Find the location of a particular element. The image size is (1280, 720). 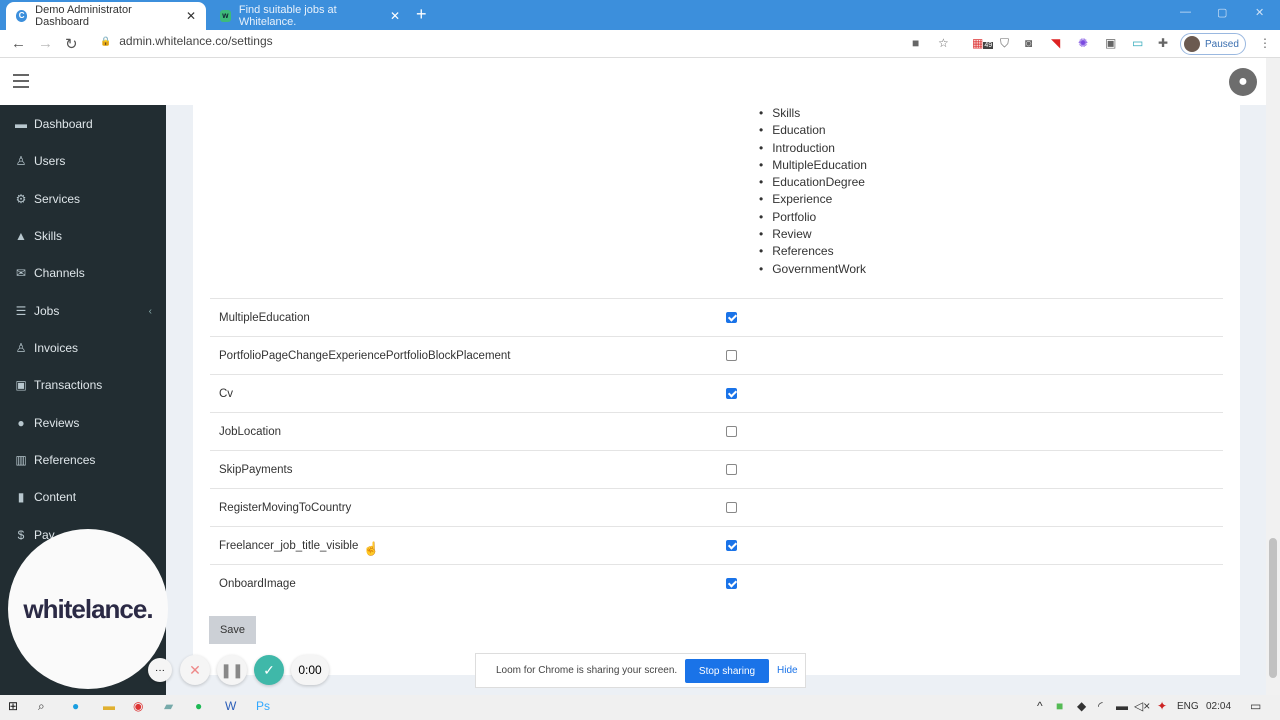

word-icon: W is located at coordinates (230, 706).